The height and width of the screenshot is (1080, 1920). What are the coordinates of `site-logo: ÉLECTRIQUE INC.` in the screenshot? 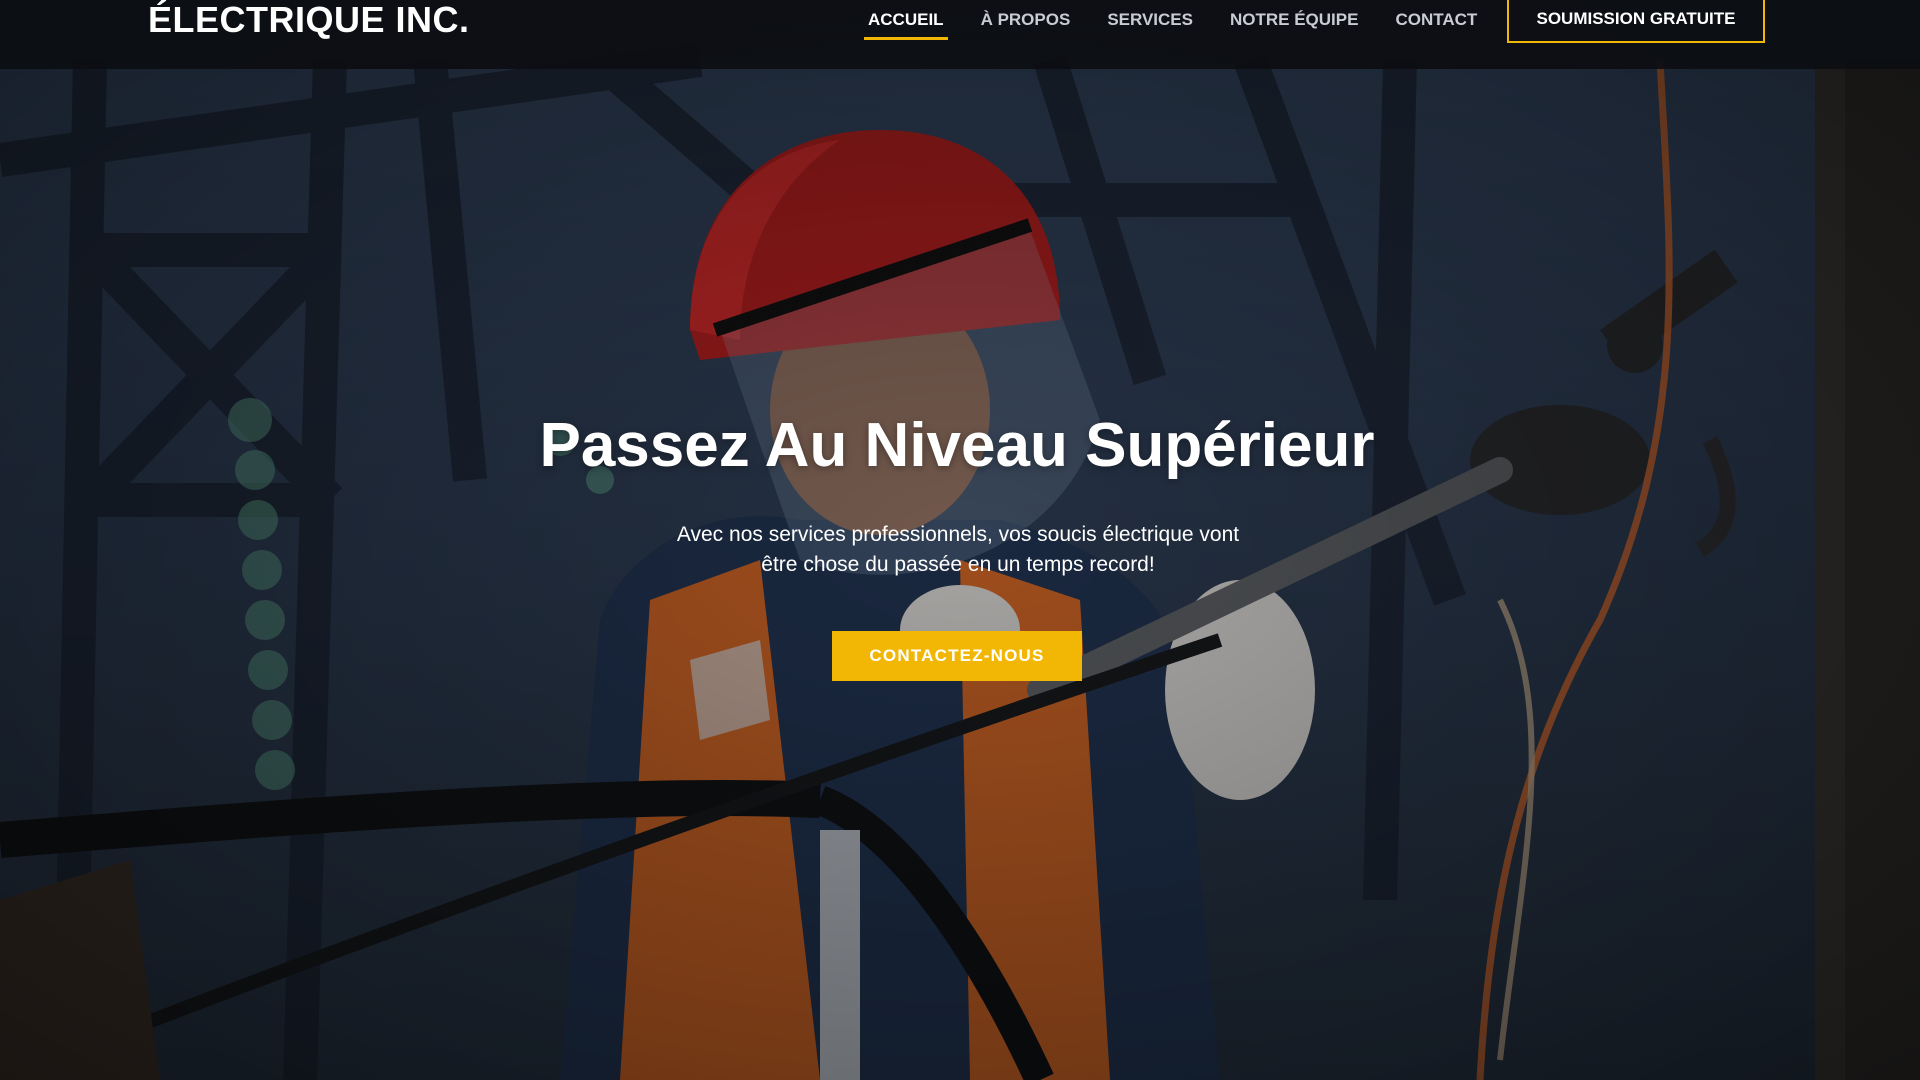 It's located at (309, 21).